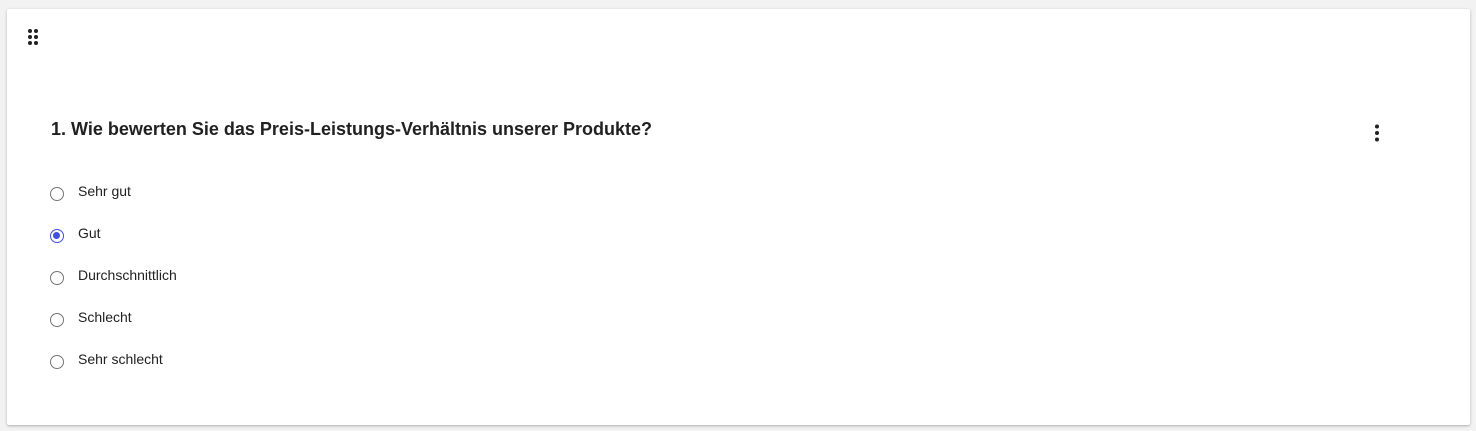 The height and width of the screenshot is (431, 1476). Describe the element at coordinates (120, 359) in the screenshot. I see `option-label: Sehr schlecht` at that location.